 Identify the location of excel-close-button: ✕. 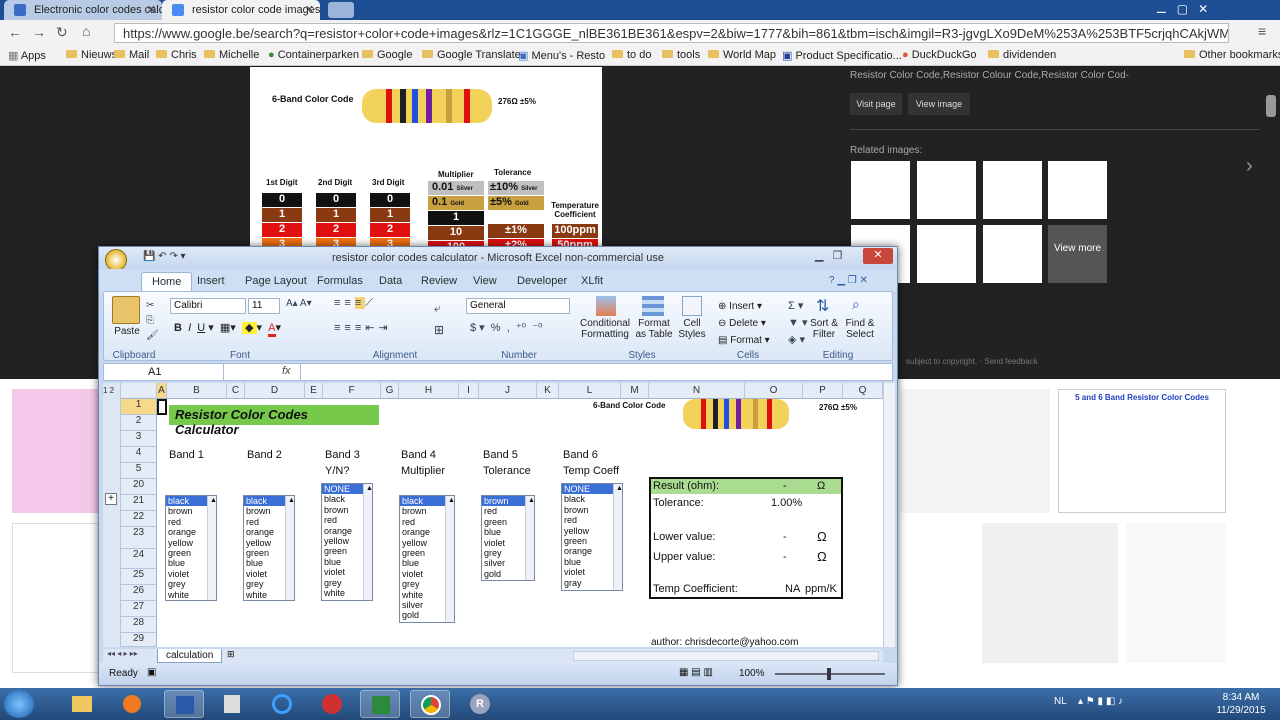
(878, 256).